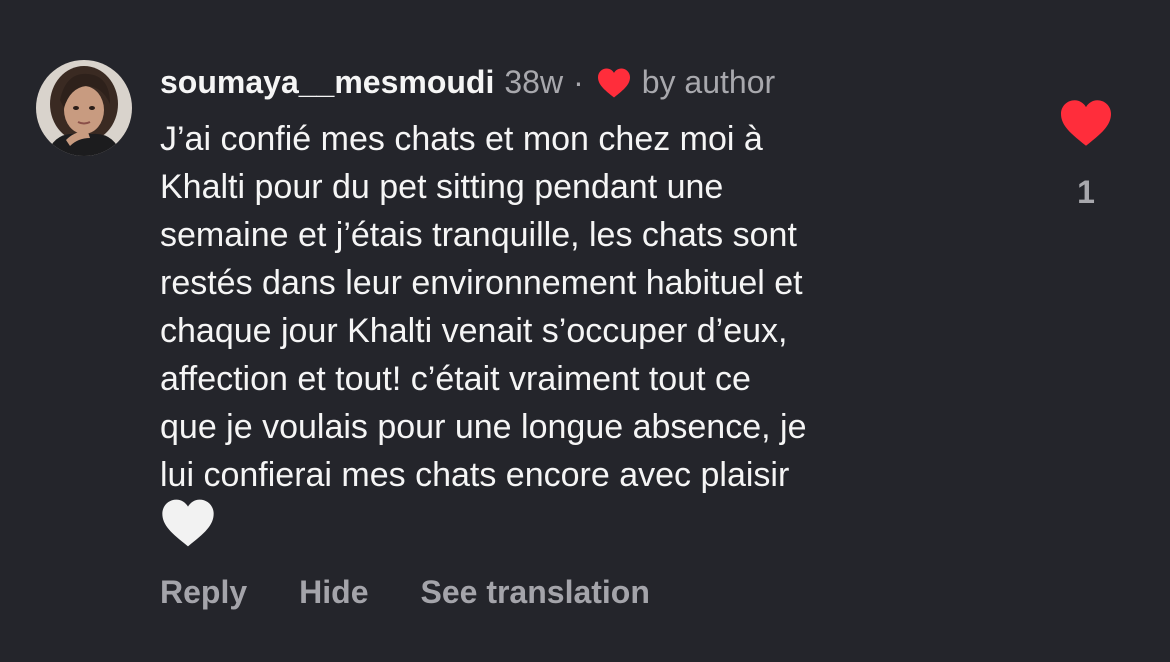 The width and height of the screenshot is (1170, 662). Describe the element at coordinates (1086, 192) in the screenshot. I see `like-count: 1` at that location.